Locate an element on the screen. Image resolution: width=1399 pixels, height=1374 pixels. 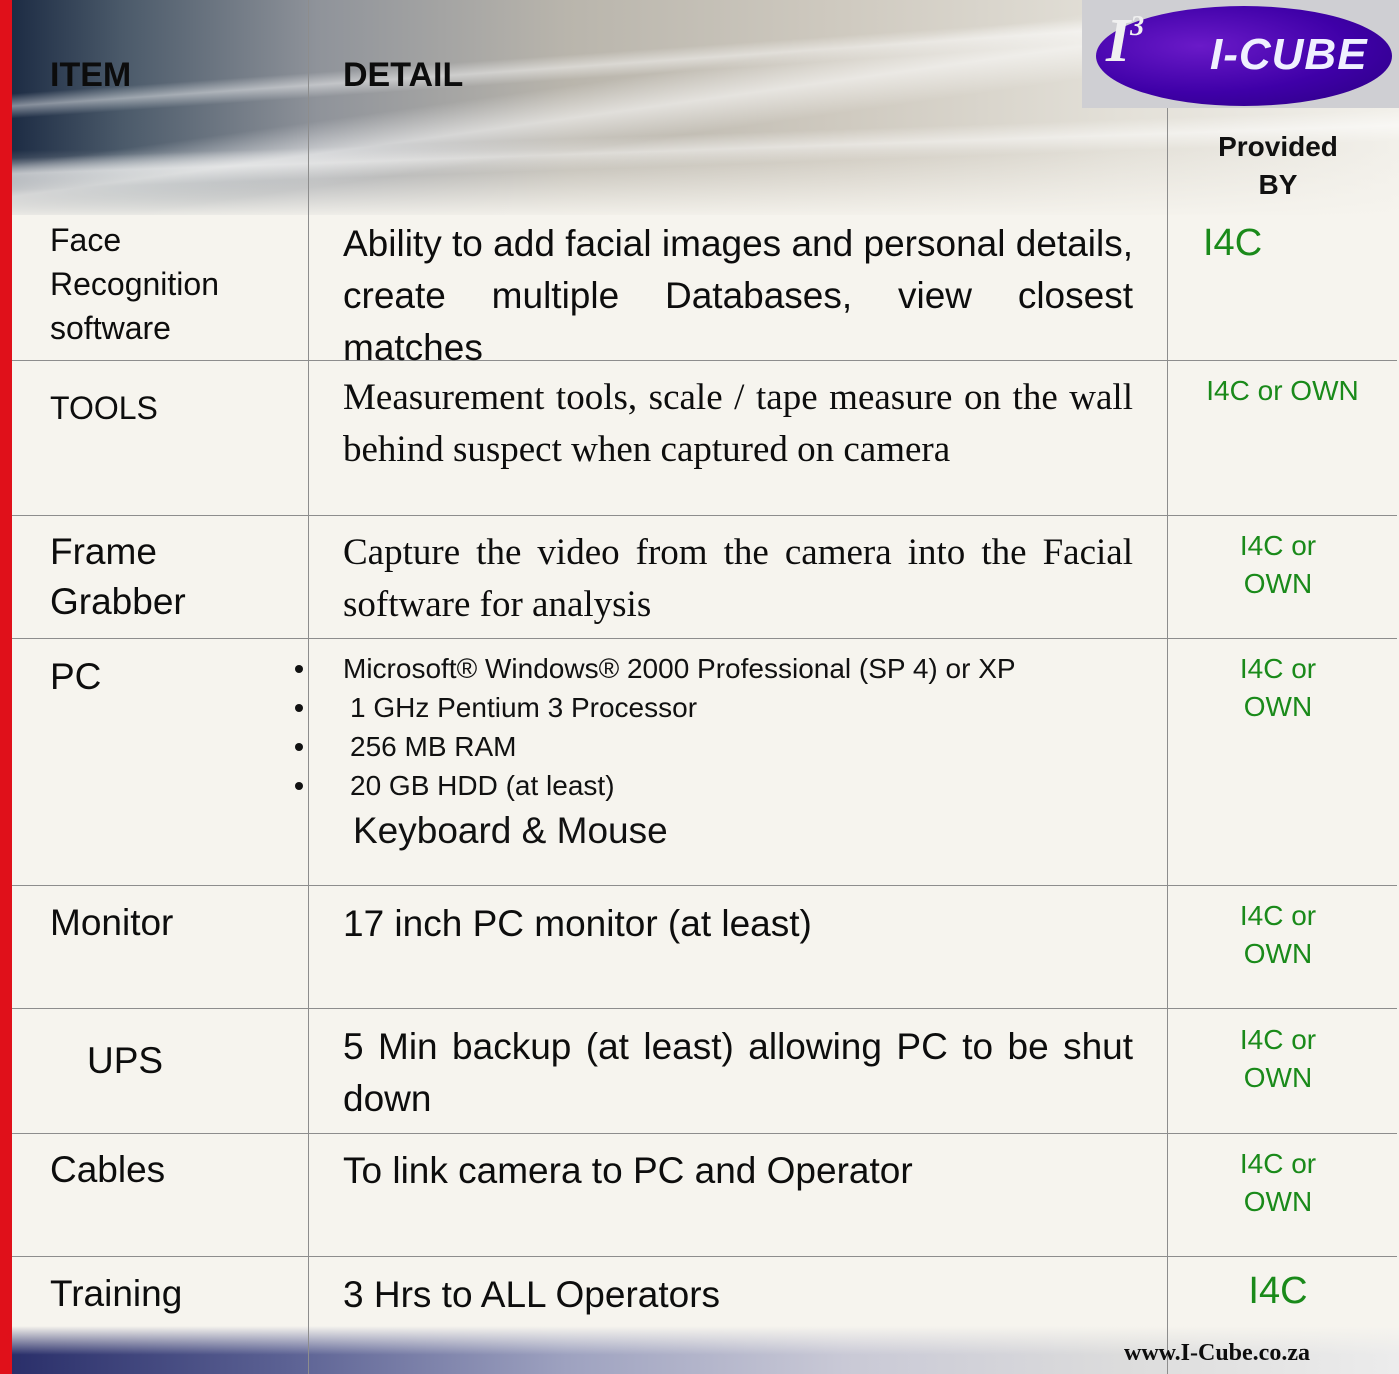
detail-monitor: 17 inch PC monitor (at least) is located at coordinates (577, 923).